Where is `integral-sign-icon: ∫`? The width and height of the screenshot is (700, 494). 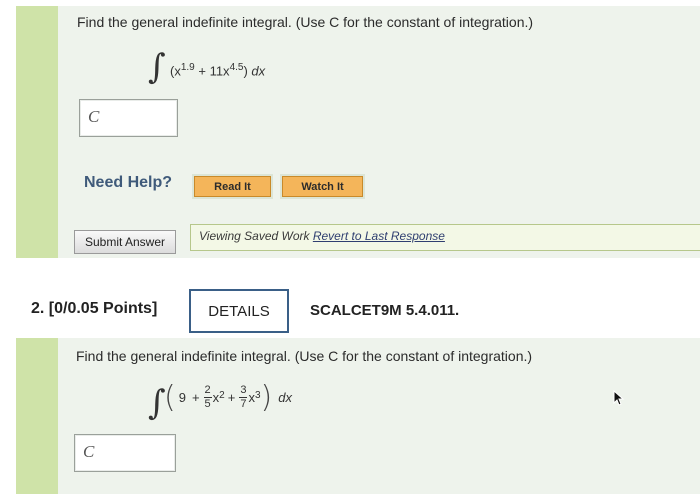
integral-sign-icon: ∫ is located at coordinates (157, 67).